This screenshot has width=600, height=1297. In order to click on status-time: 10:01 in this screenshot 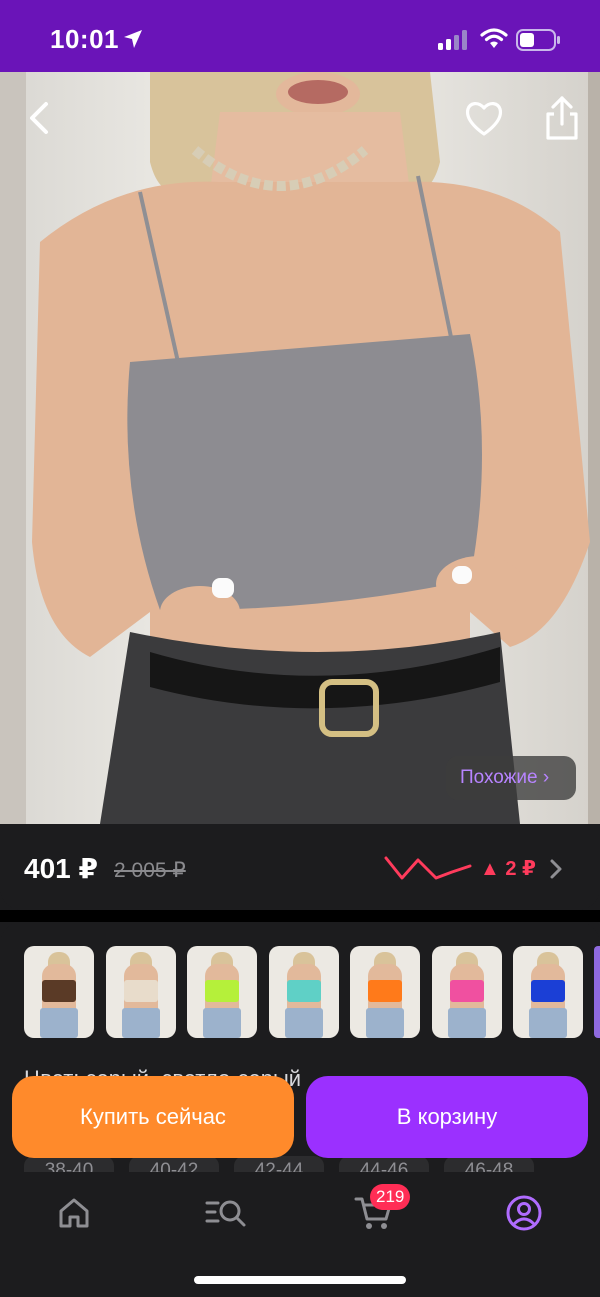, I will do `click(84, 39)`.